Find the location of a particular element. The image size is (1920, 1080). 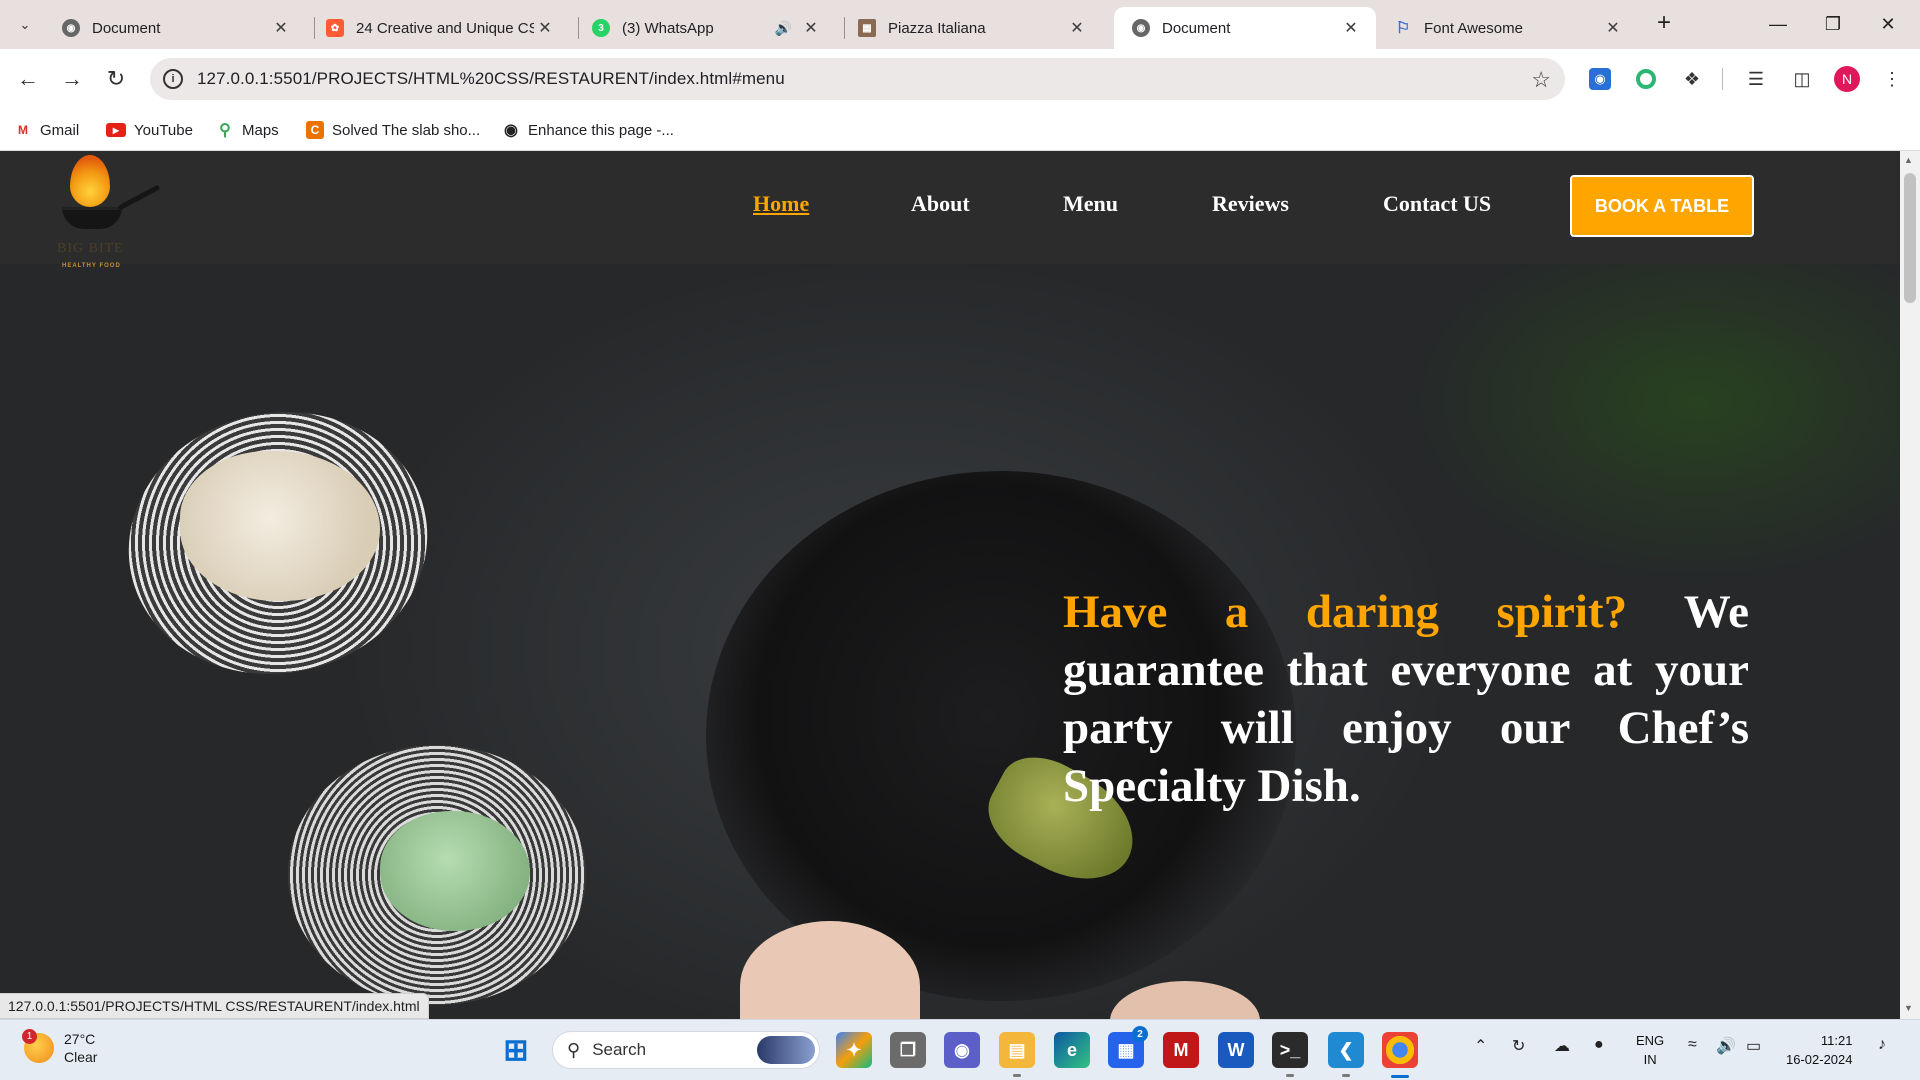

extension-icon-1: ◉ is located at coordinates (1600, 79).